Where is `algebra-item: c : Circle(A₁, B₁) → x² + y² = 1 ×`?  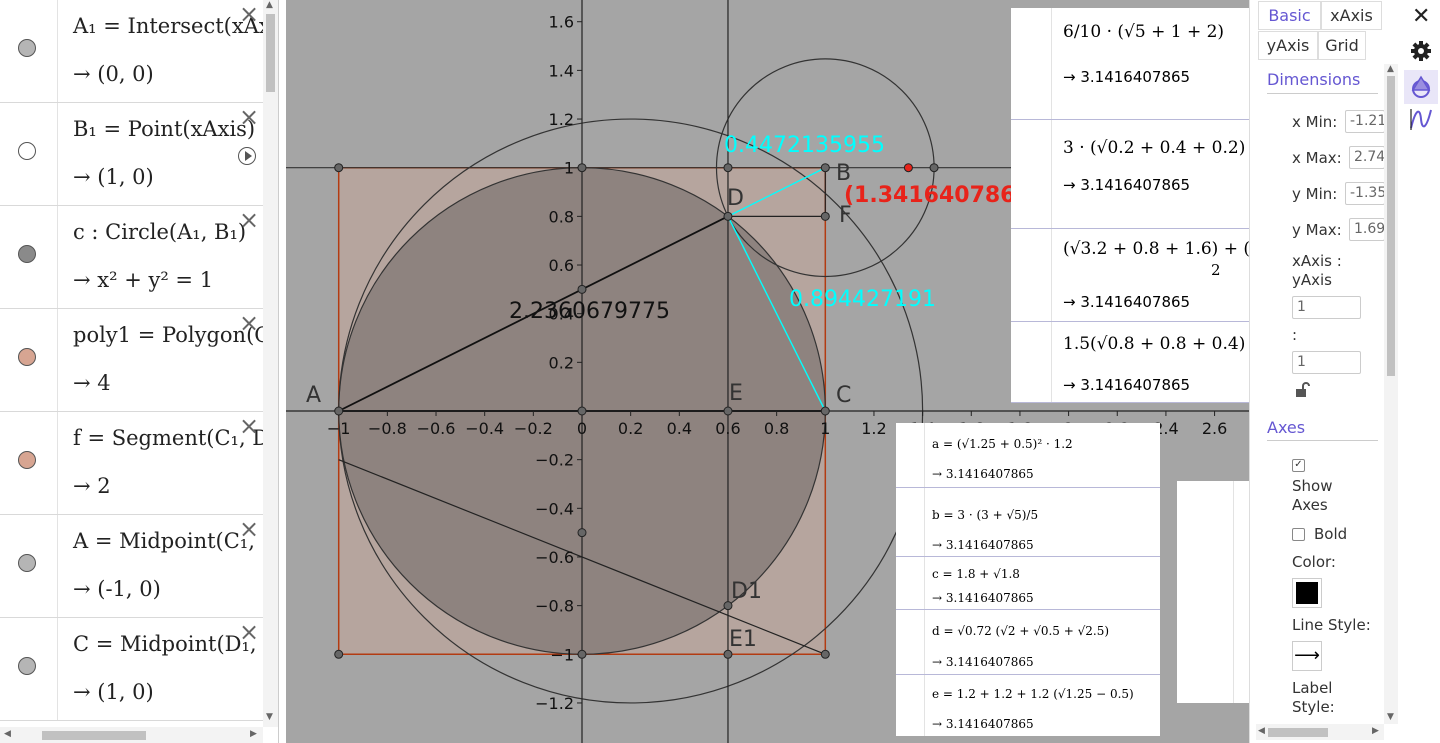 algebra-item: c : Circle(A₁, B₁) → x² + y² = 1 × is located at coordinates (131, 257).